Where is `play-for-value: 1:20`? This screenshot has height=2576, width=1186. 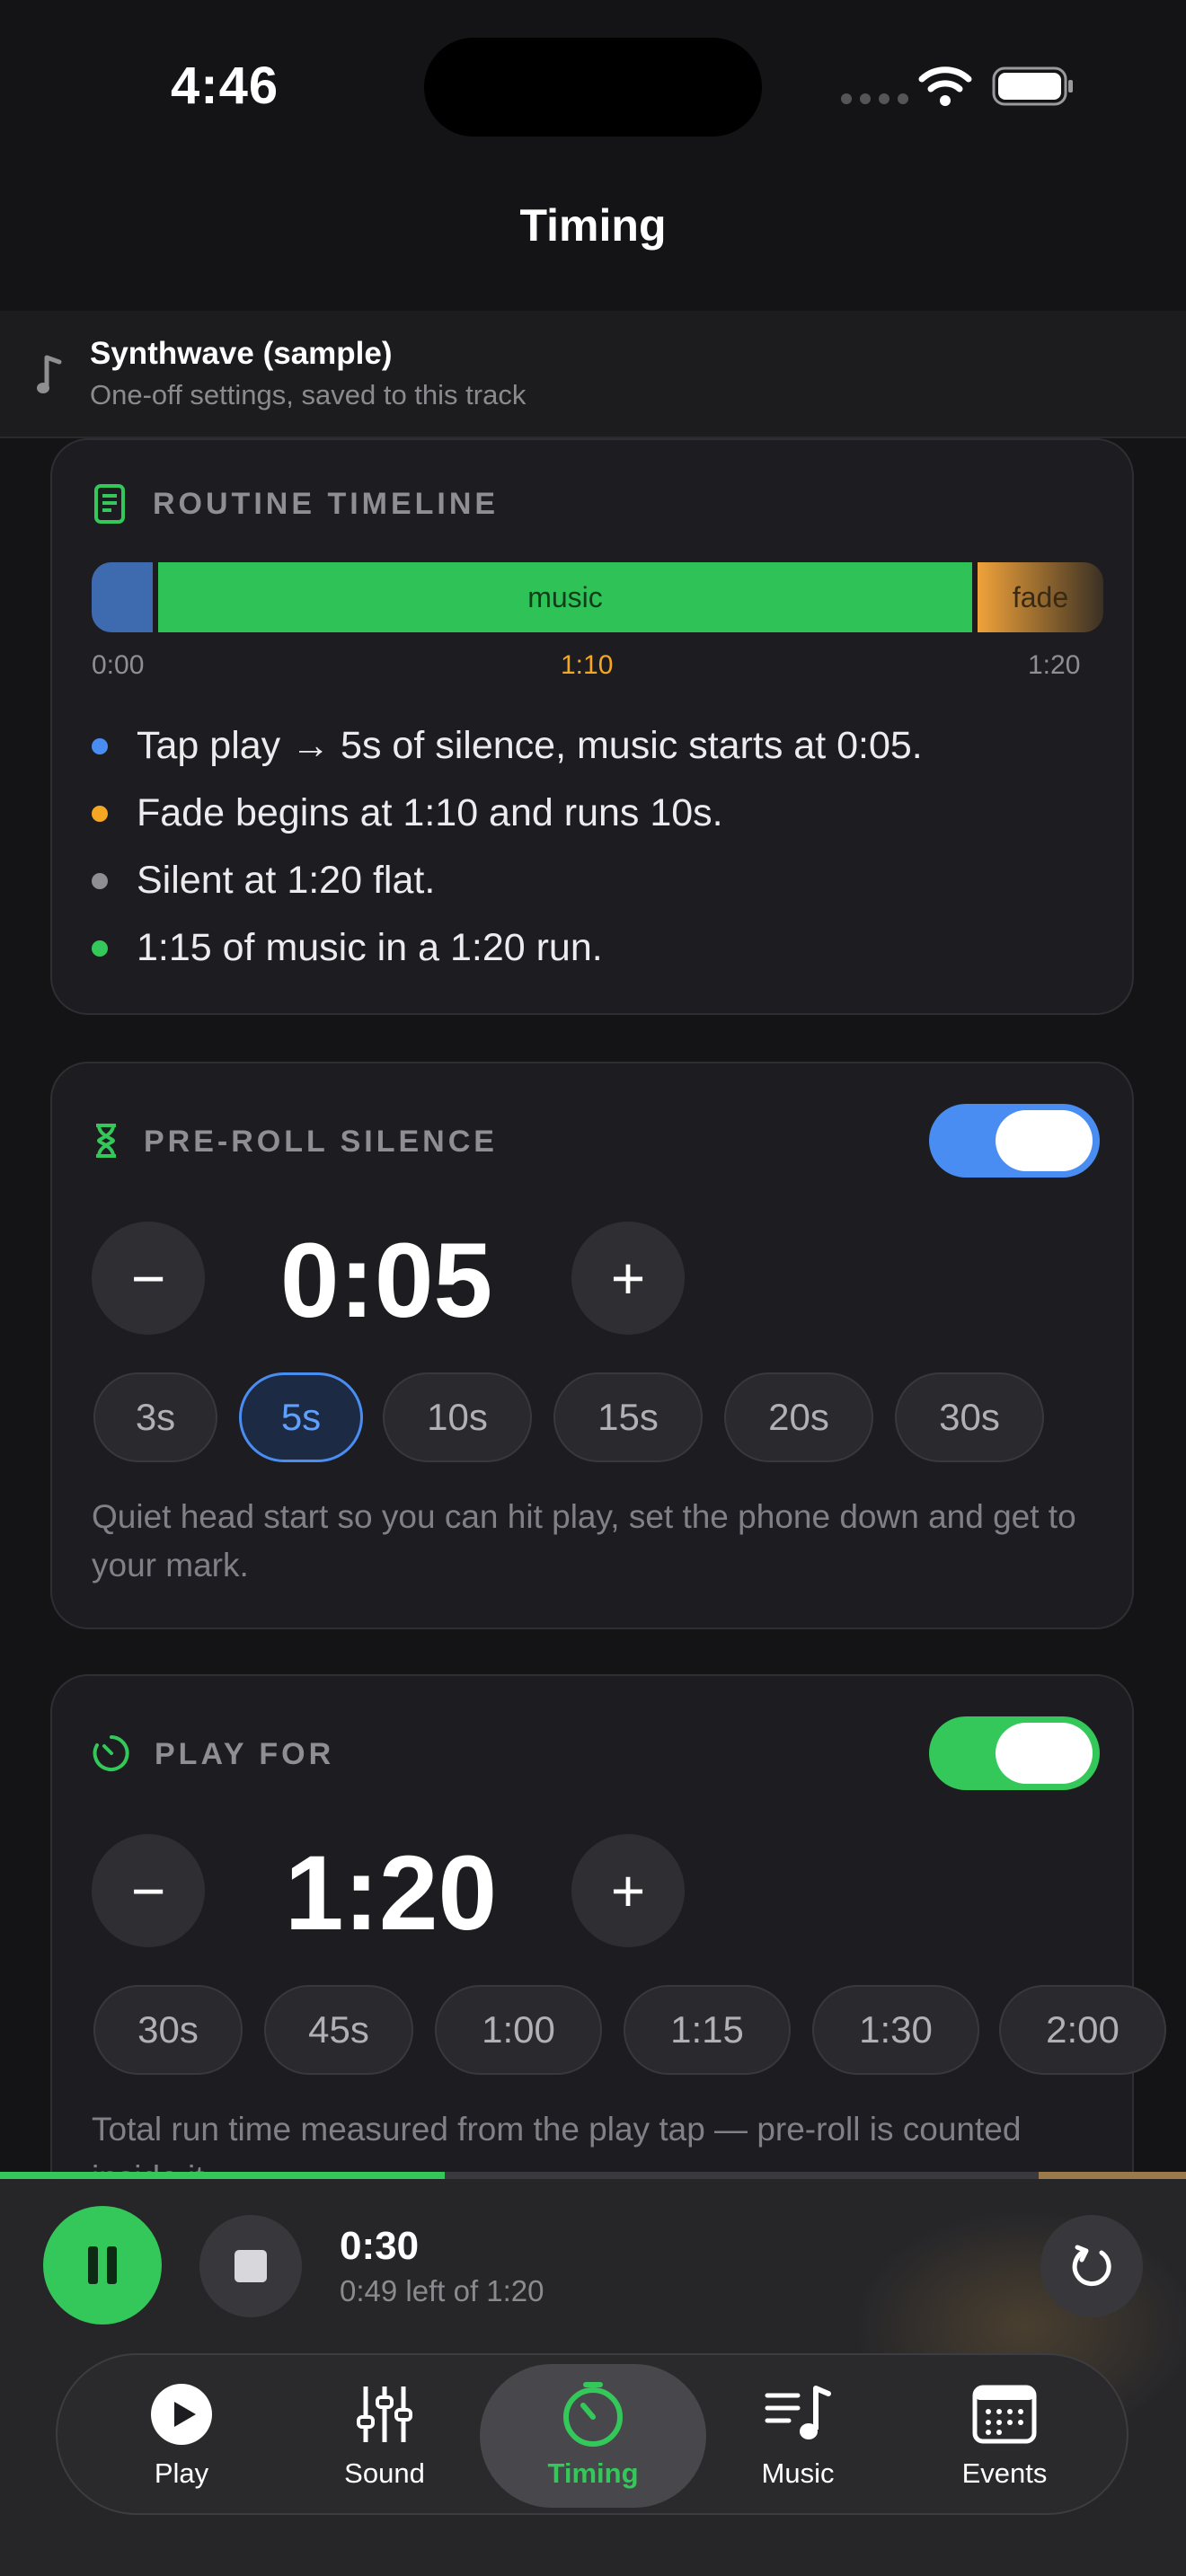
play-for-value: 1:20 is located at coordinates (391, 1894).